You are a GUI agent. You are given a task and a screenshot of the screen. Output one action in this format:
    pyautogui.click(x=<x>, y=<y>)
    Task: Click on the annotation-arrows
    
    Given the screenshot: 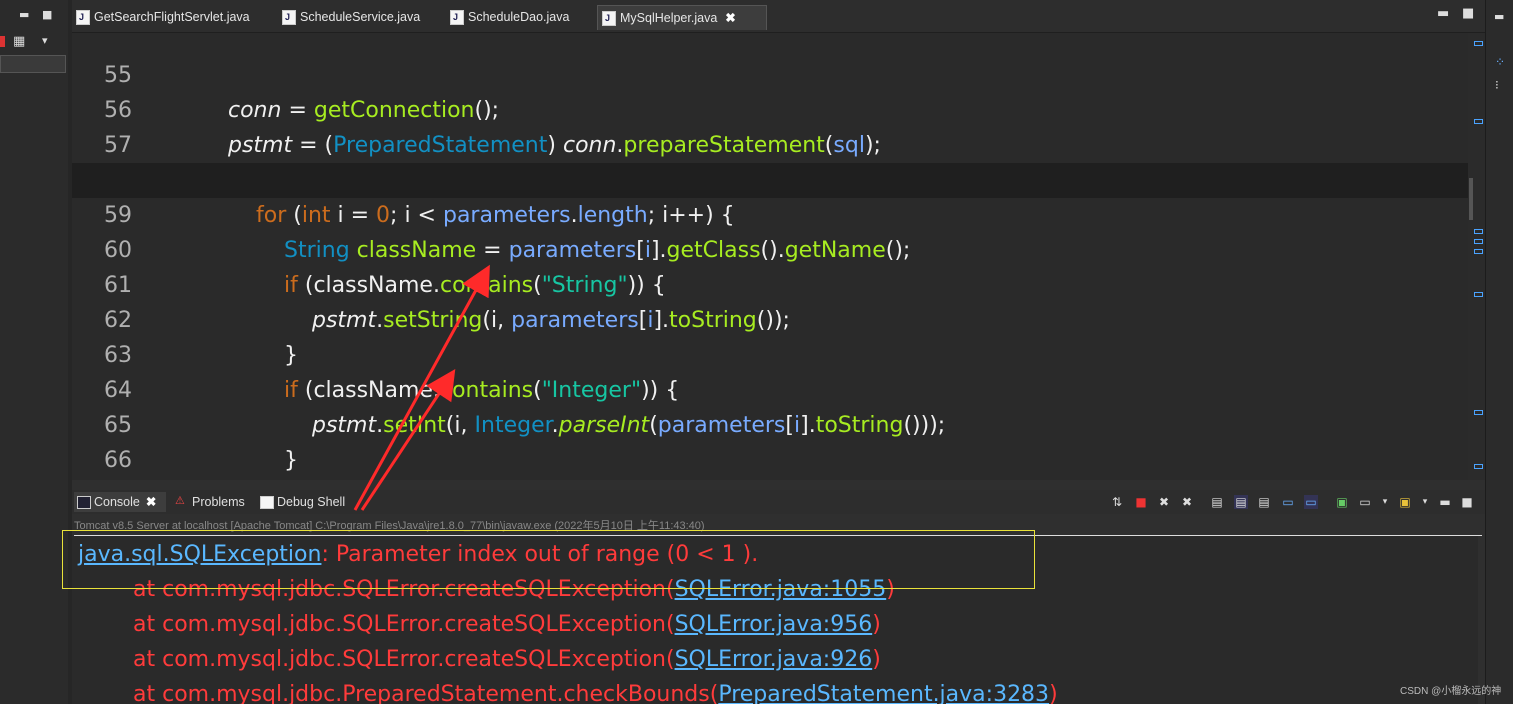 What is the action you would take?
    pyautogui.click(x=421, y=387)
    